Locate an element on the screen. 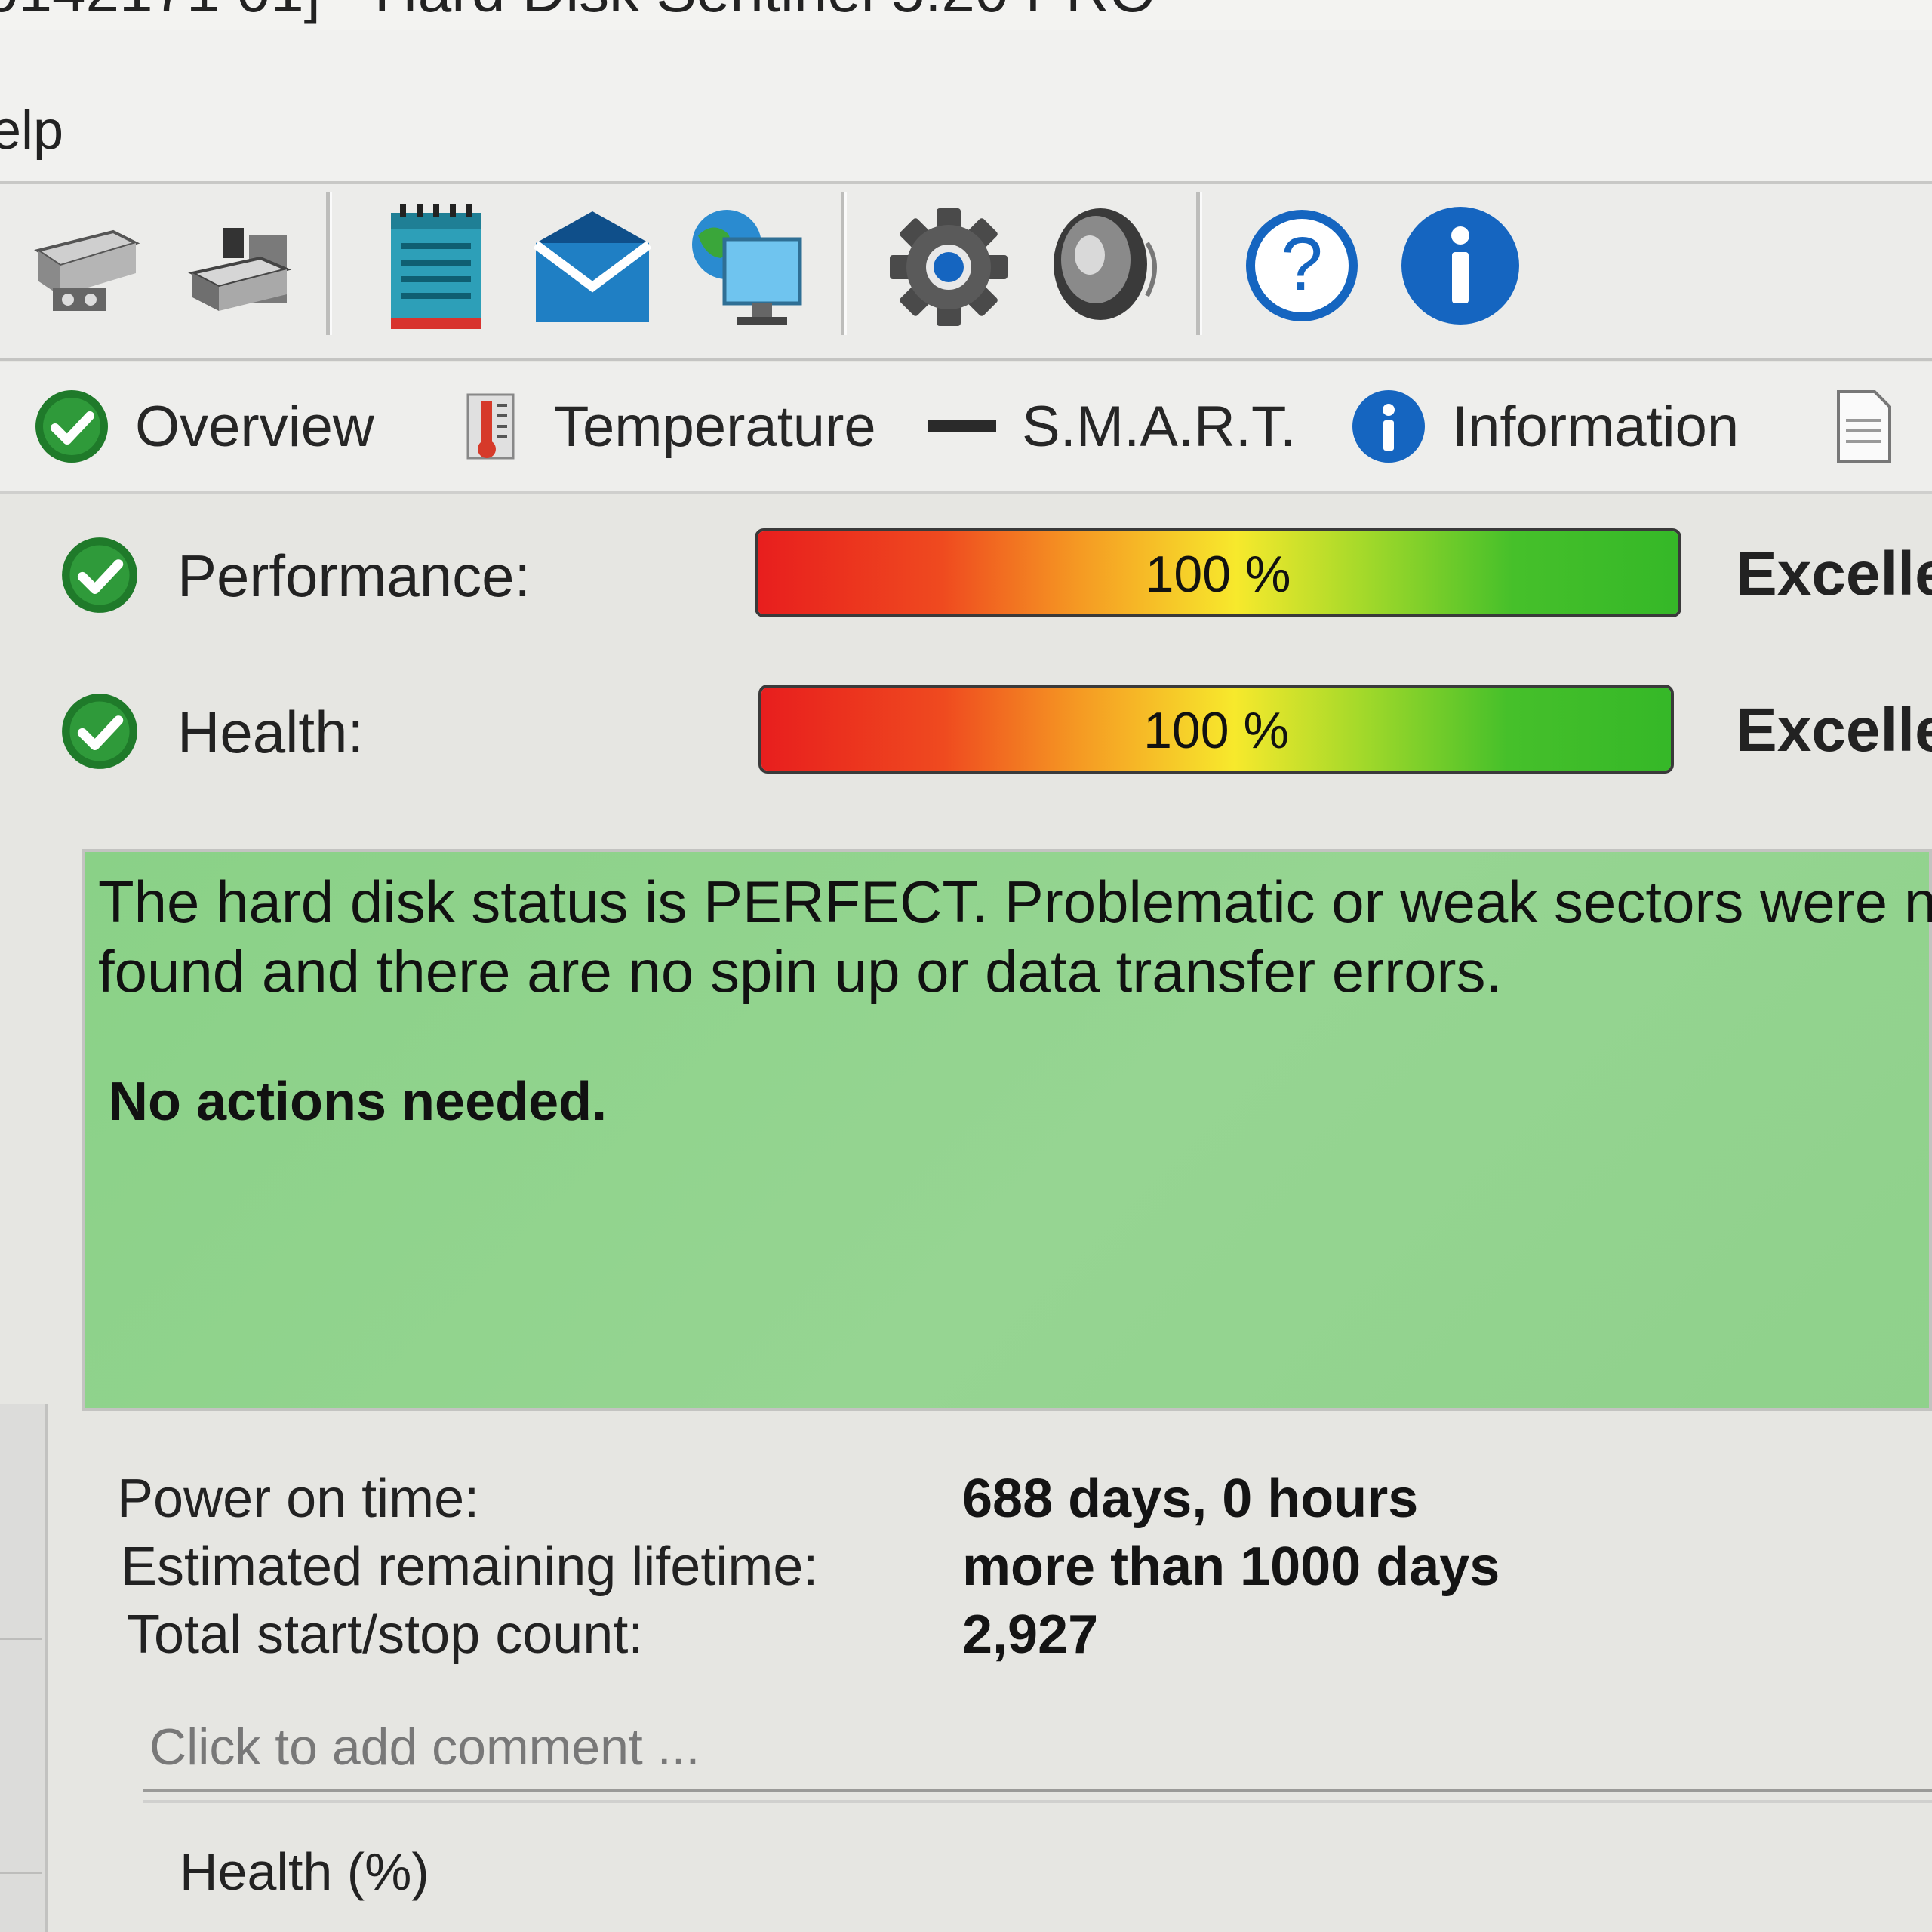 This screenshot has height=1932, width=1932. network-icon is located at coordinates (747, 267).